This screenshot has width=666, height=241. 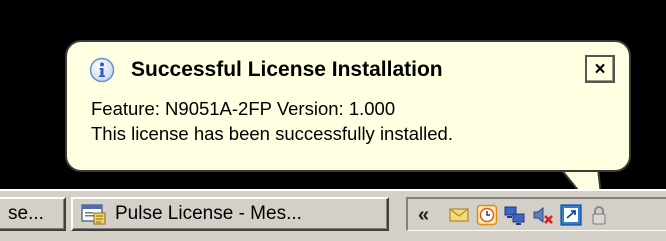 I want to click on info-icon, so click(x=102, y=70).